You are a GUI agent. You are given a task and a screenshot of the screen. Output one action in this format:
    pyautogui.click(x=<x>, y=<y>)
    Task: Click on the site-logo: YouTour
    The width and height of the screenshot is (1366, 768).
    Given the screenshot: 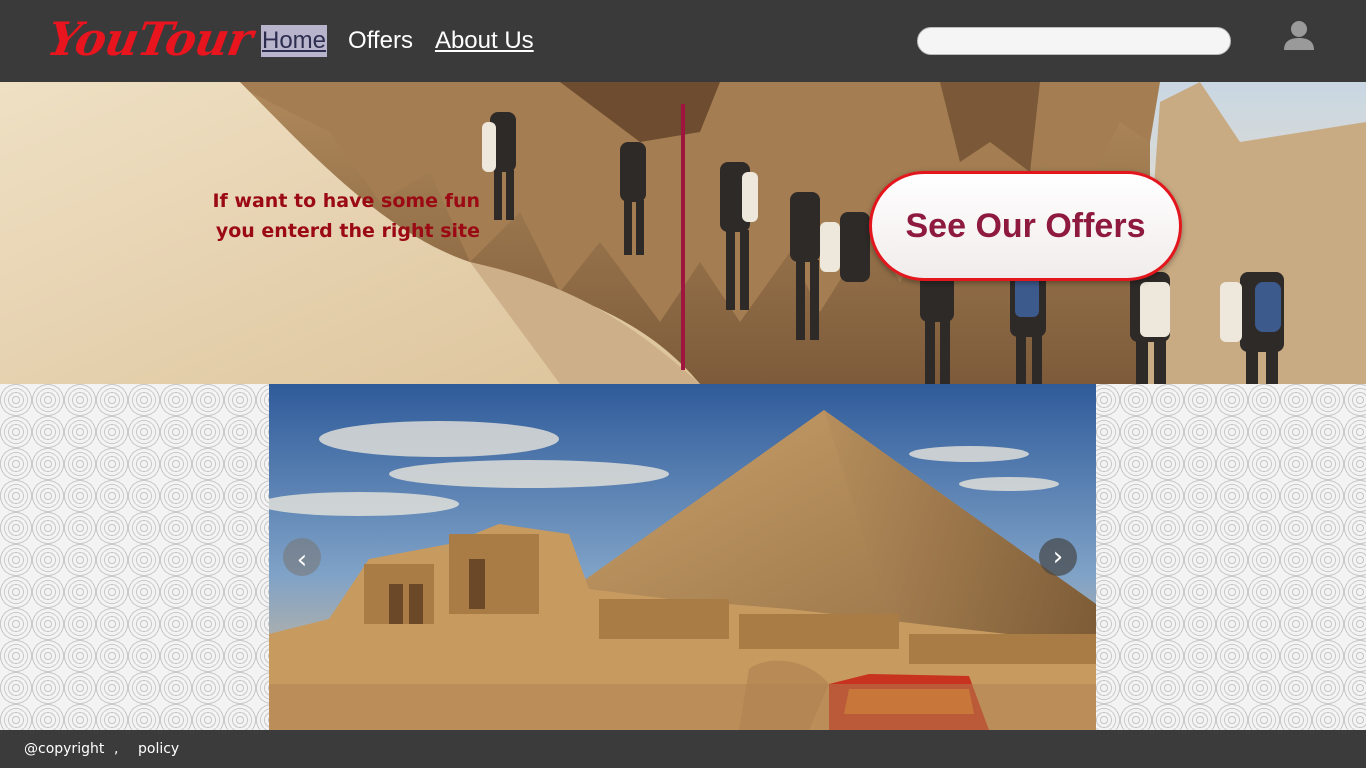 What is the action you would take?
    pyautogui.click(x=150, y=39)
    